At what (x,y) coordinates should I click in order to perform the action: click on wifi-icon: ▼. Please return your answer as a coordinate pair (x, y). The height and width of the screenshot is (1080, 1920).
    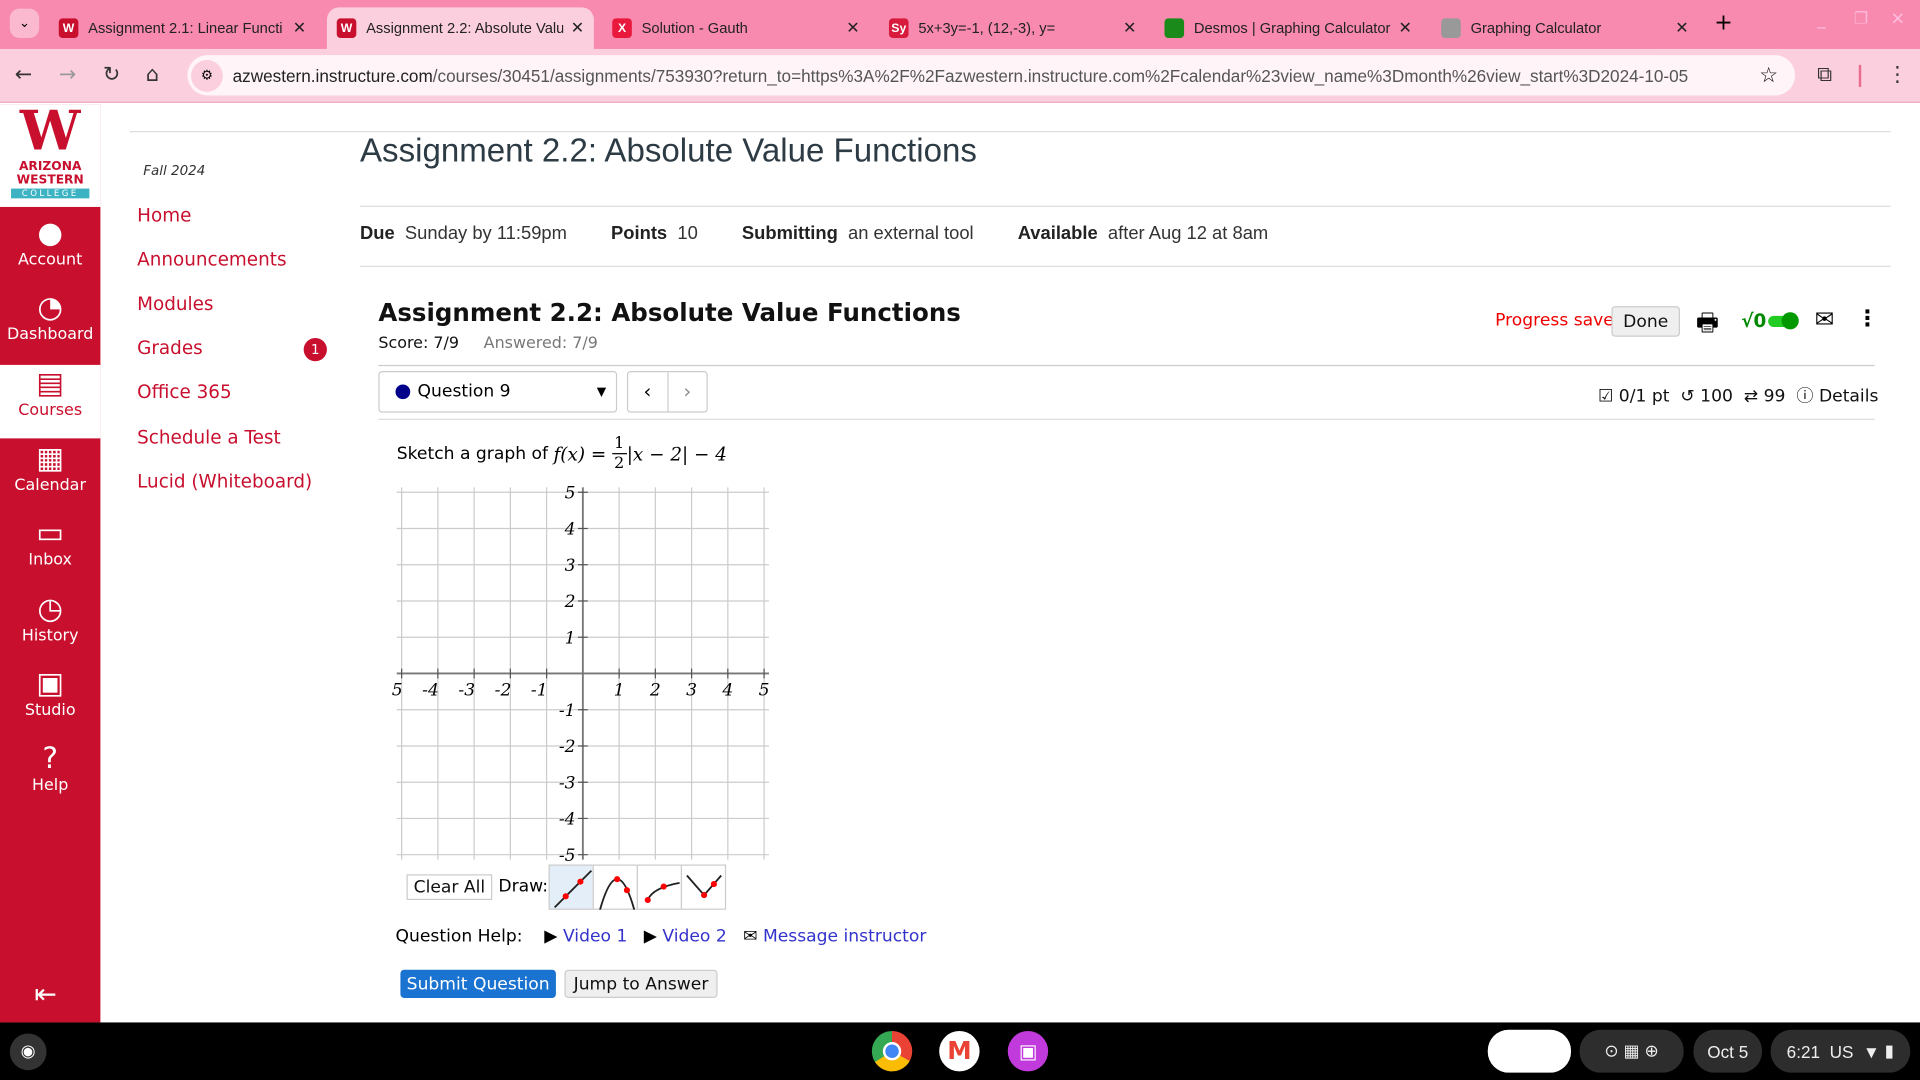
    Looking at the image, I should click on (1871, 1051).